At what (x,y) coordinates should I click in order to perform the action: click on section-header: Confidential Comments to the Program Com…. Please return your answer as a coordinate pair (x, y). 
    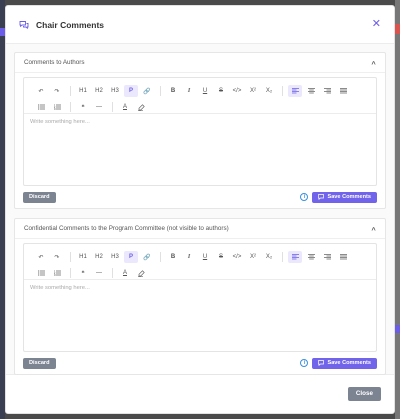
    Looking at the image, I should click on (200, 229).